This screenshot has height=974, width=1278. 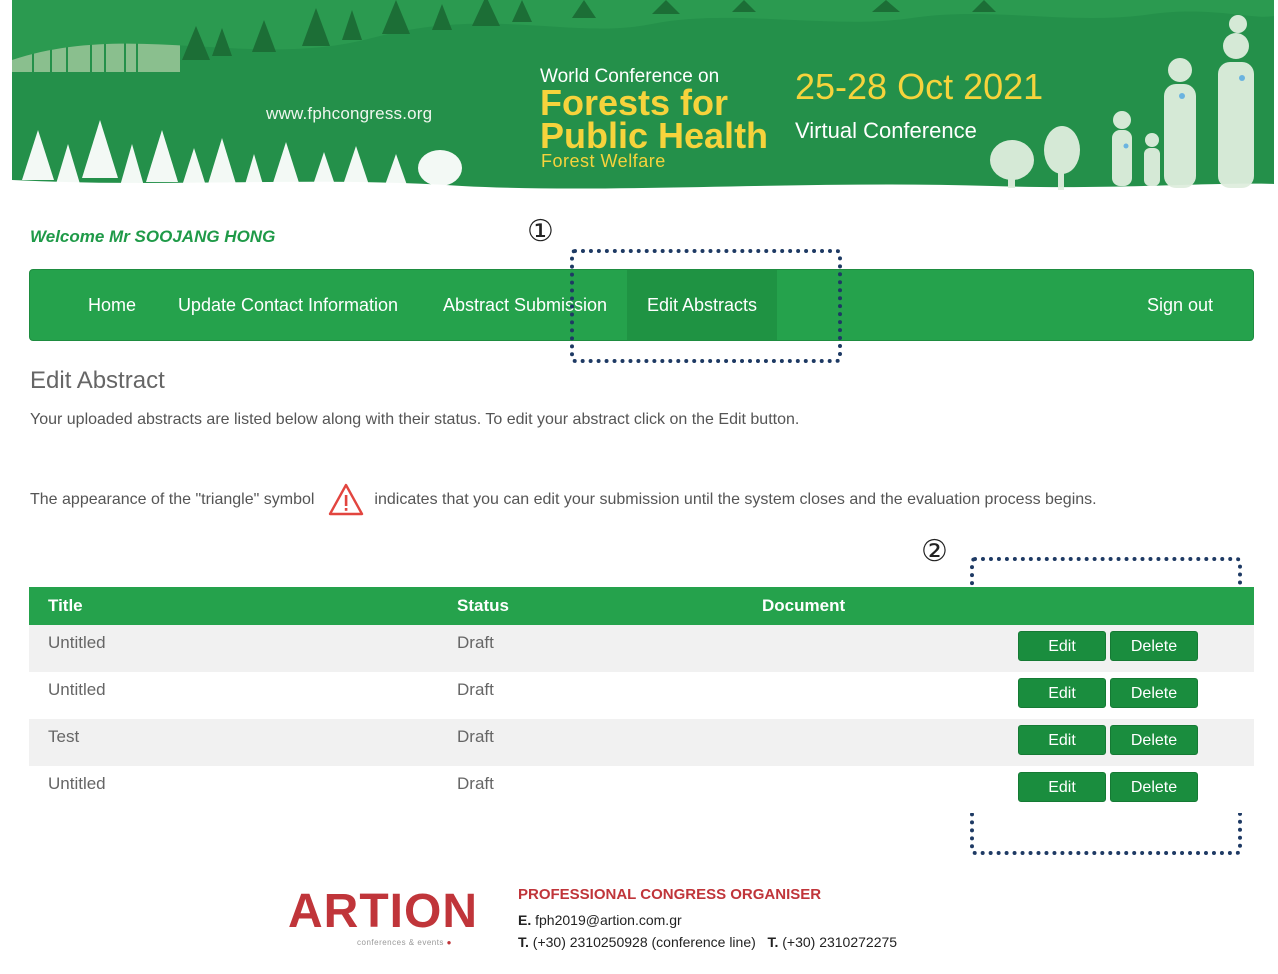 I want to click on contact-email: fph2019@artion.com.gr, so click(x=608, y=920).